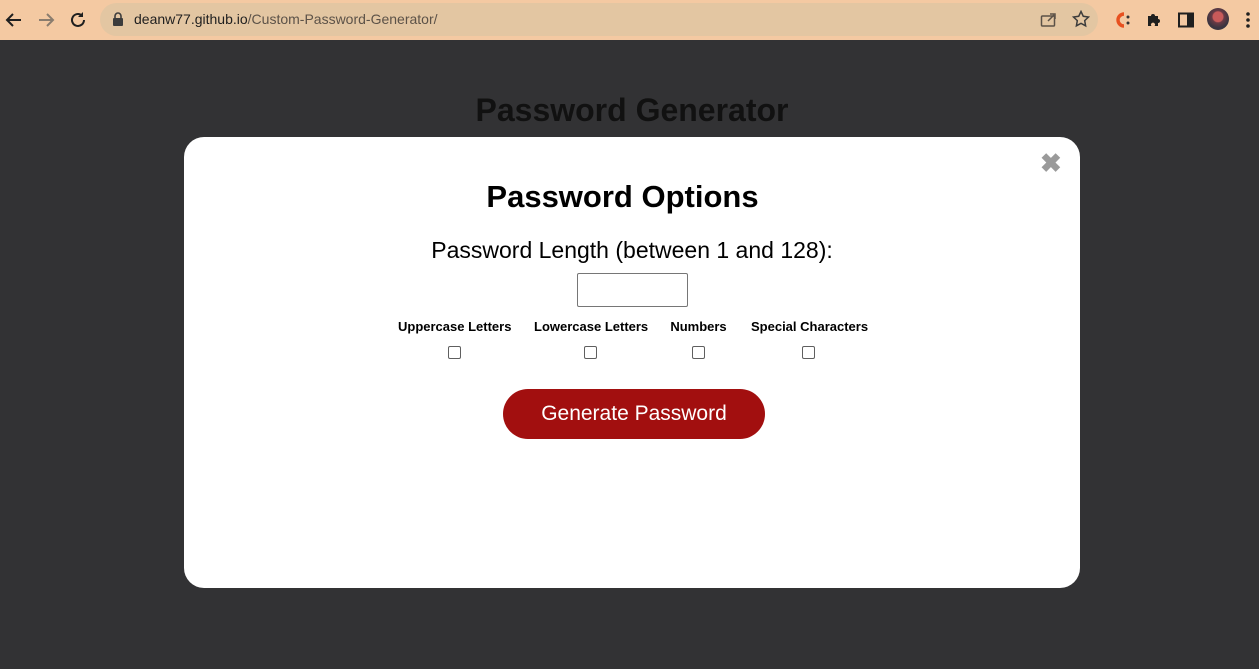  What do you see at coordinates (46, 20) in the screenshot?
I see `forward-arrow-icon` at bounding box center [46, 20].